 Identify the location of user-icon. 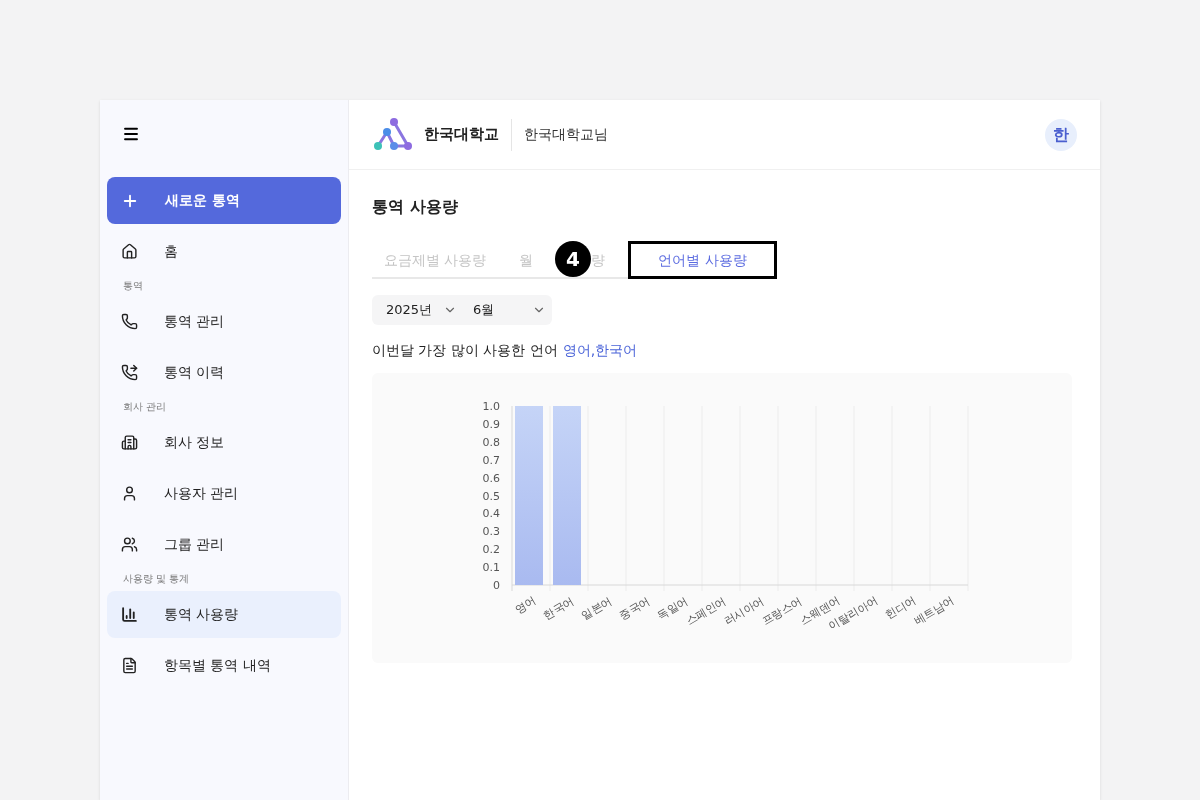
(129, 493).